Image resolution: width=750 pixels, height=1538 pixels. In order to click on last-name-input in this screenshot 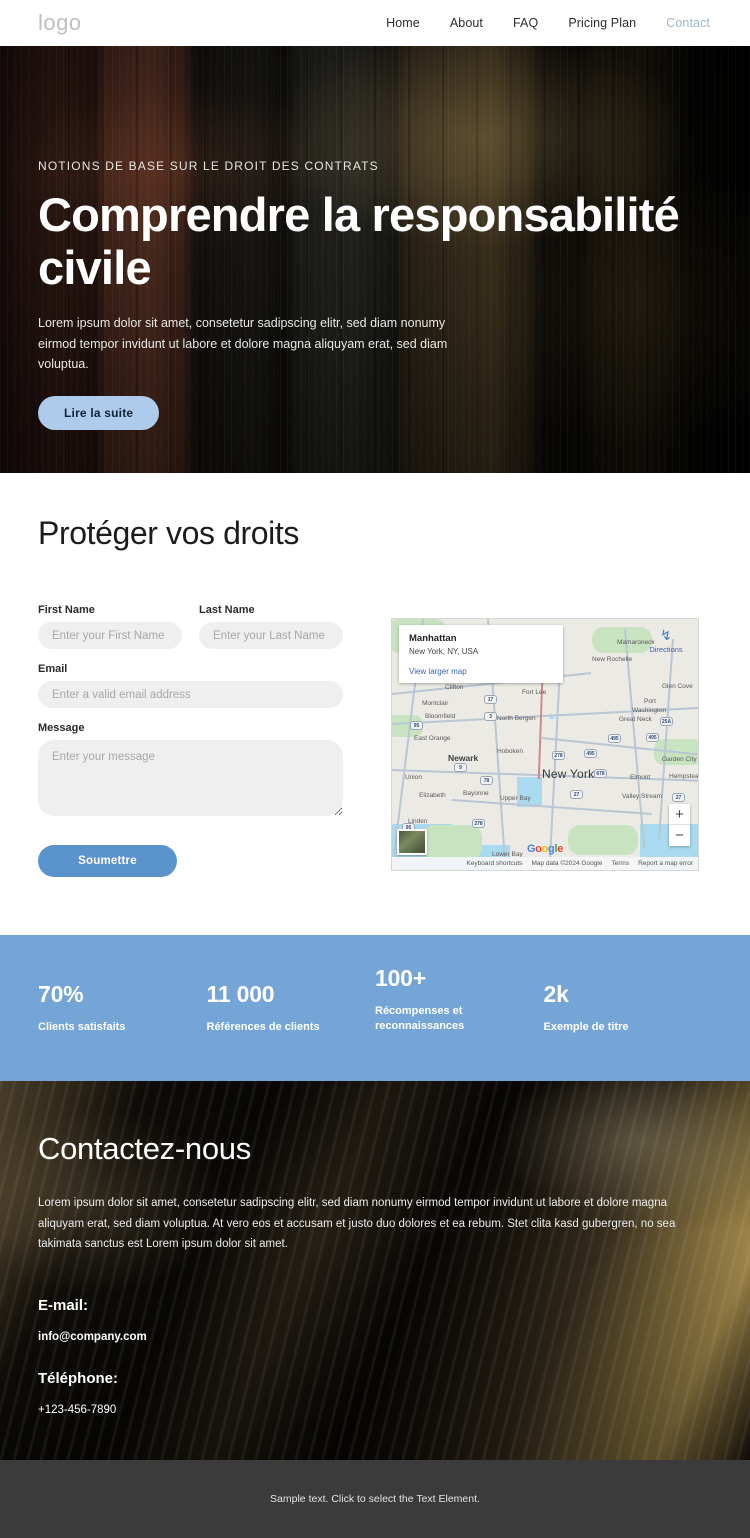, I will do `click(271, 635)`.